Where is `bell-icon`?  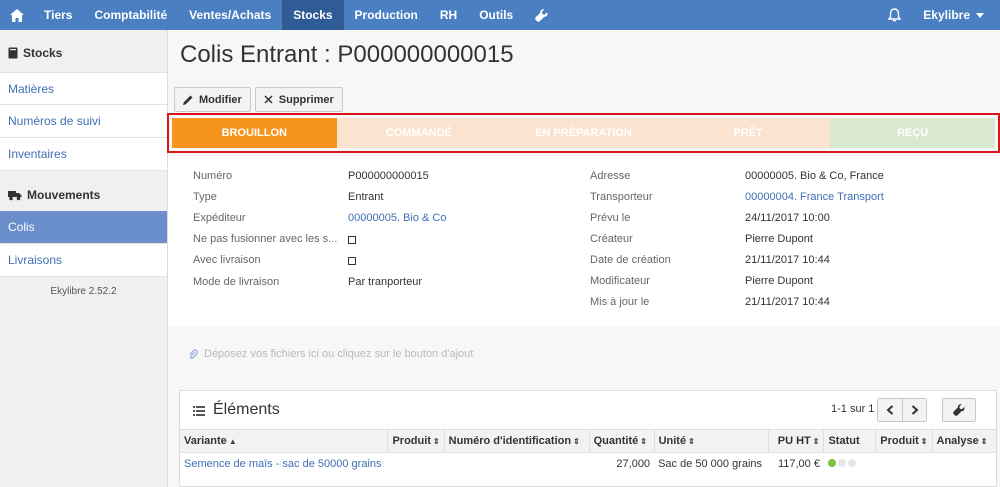 bell-icon is located at coordinates (894, 15).